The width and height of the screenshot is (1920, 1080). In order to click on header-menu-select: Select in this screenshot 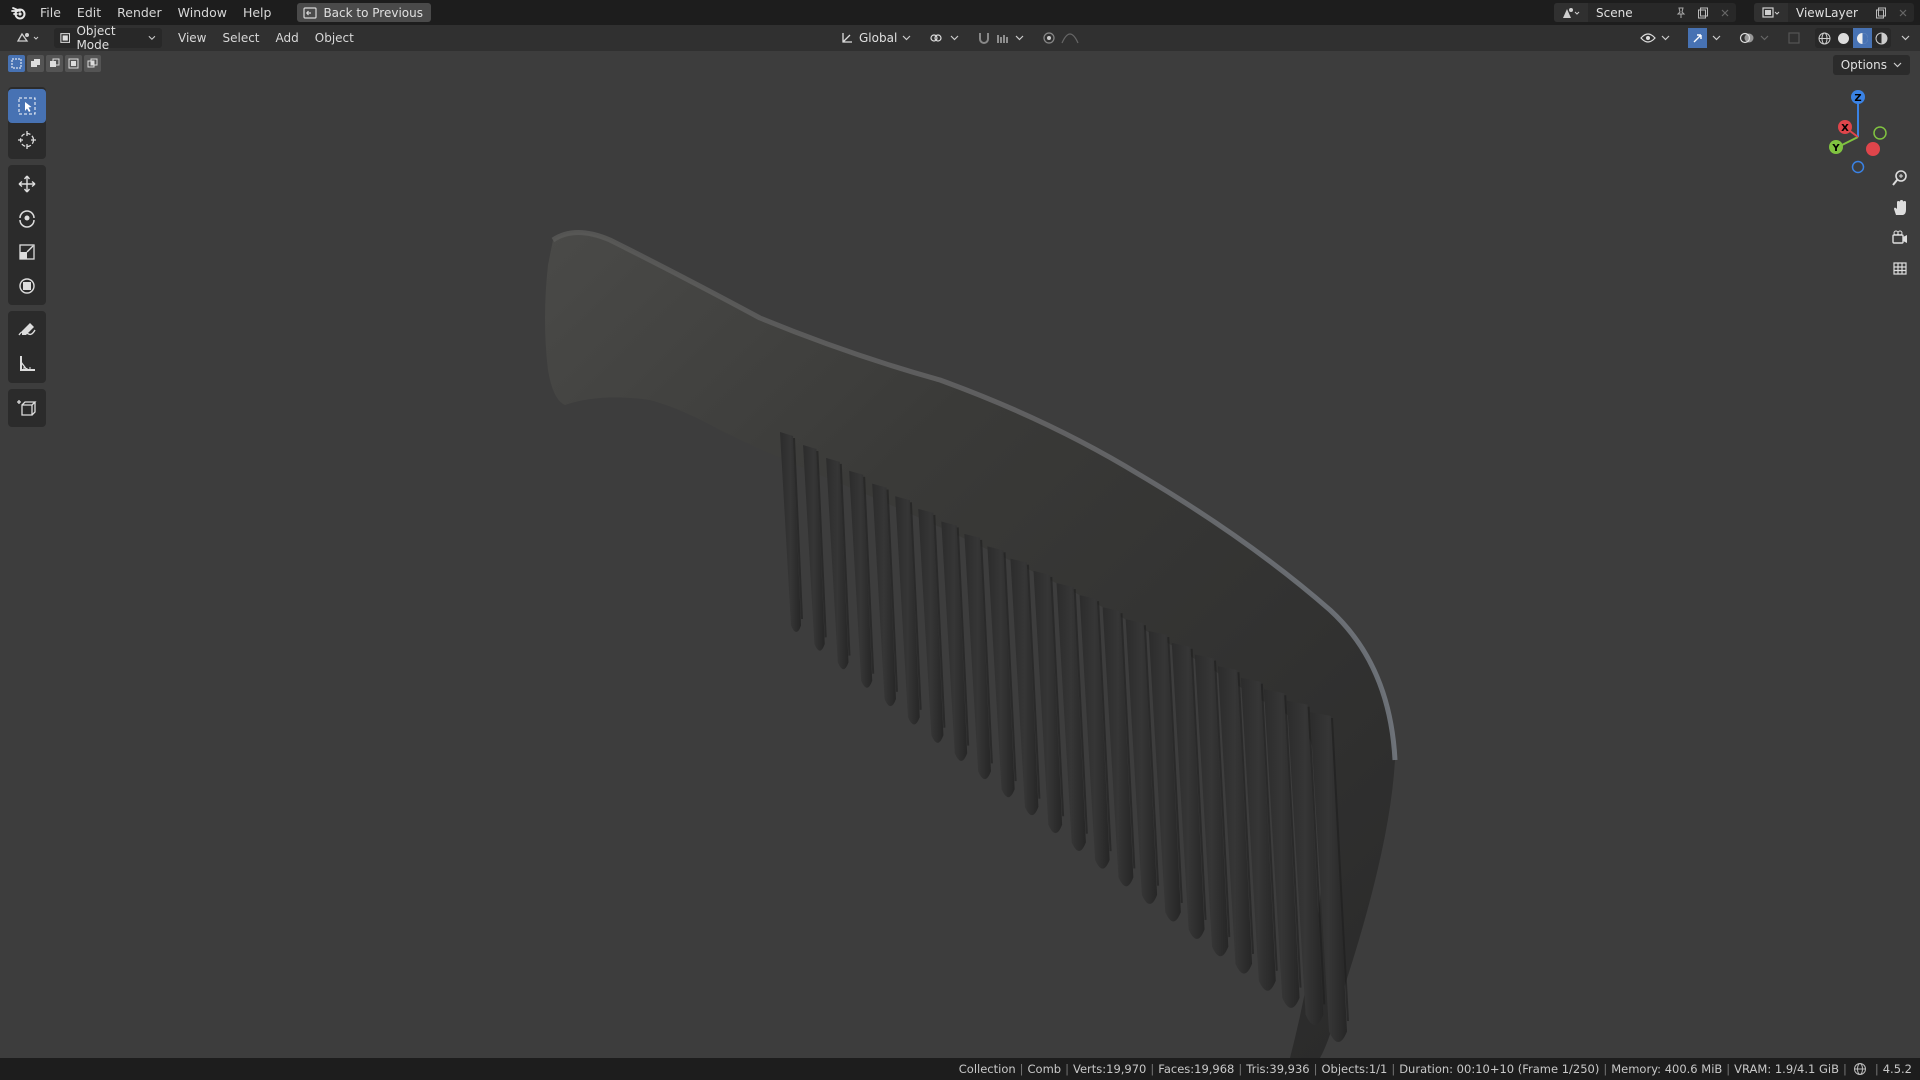, I will do `click(240, 38)`.